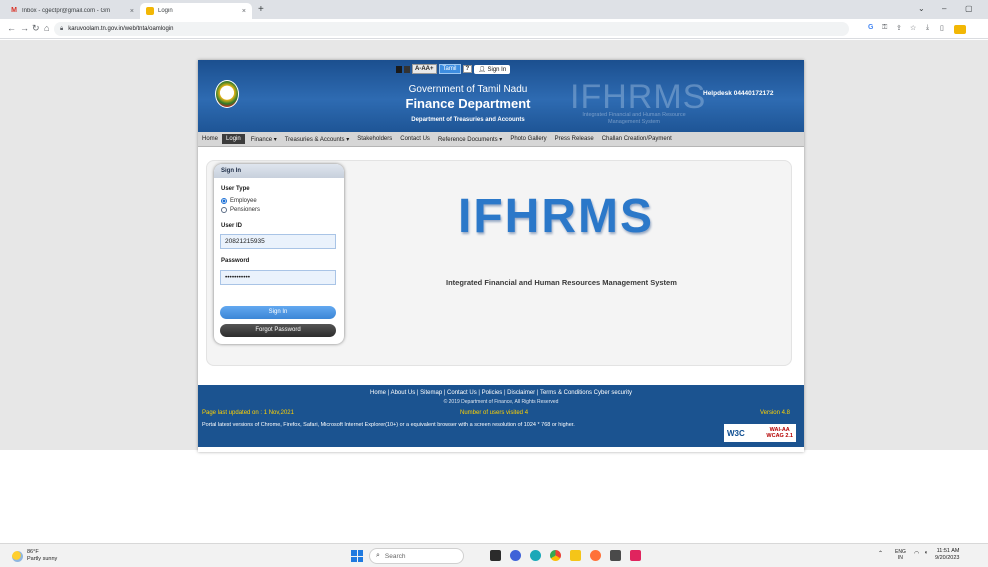 The image size is (988, 567). I want to click on search-icon: ⌕, so click(378, 555).